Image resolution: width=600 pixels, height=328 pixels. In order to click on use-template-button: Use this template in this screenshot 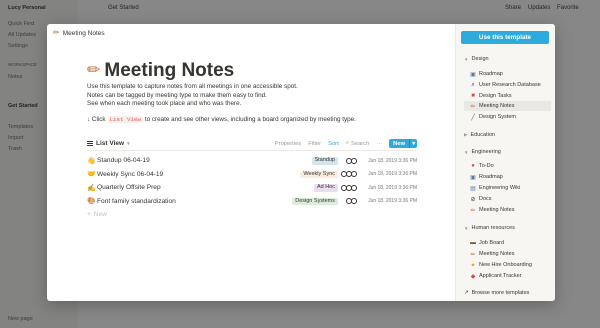, I will do `click(505, 37)`.